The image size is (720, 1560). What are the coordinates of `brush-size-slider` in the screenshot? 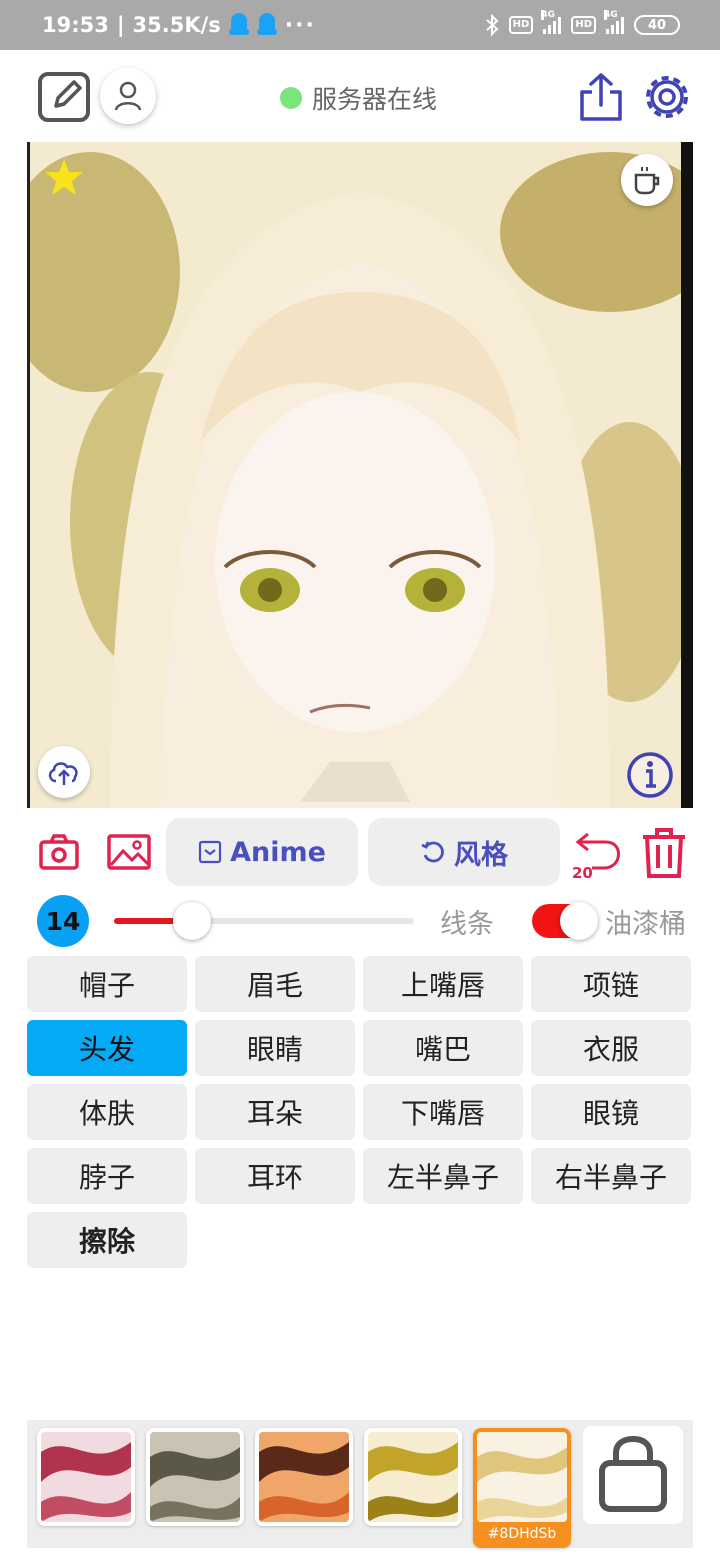 It's located at (264, 921).